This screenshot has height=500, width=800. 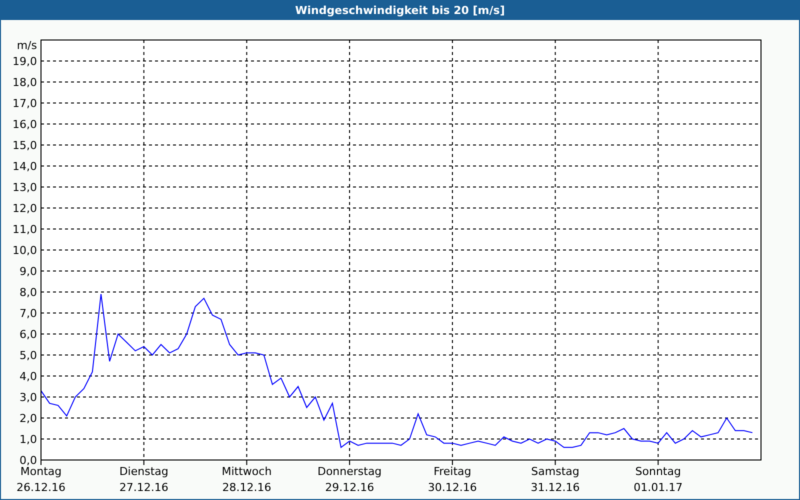 What do you see at coordinates (41, 479) in the screenshot?
I see `x-tick-label: Montag 26.12.16` at bounding box center [41, 479].